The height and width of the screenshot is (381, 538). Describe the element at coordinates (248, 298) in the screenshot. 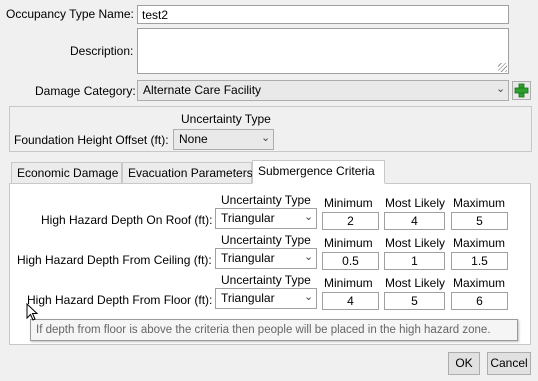

I see `floor-uncertainty-value: Triangular` at that location.